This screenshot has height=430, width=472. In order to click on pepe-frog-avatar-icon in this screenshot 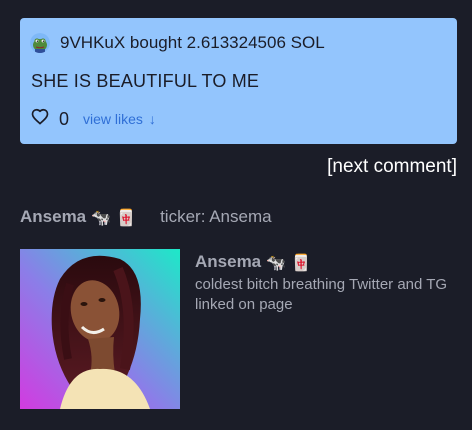, I will do `click(40, 43)`.